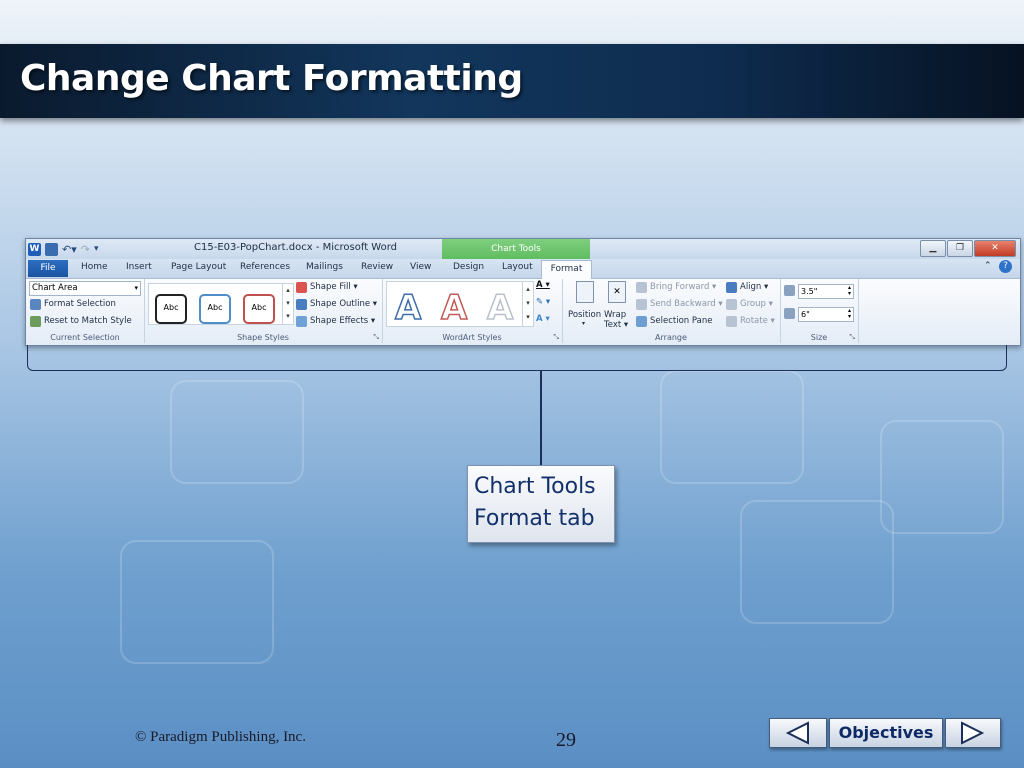  I want to click on callout-line-2: Format tab, so click(534, 518).